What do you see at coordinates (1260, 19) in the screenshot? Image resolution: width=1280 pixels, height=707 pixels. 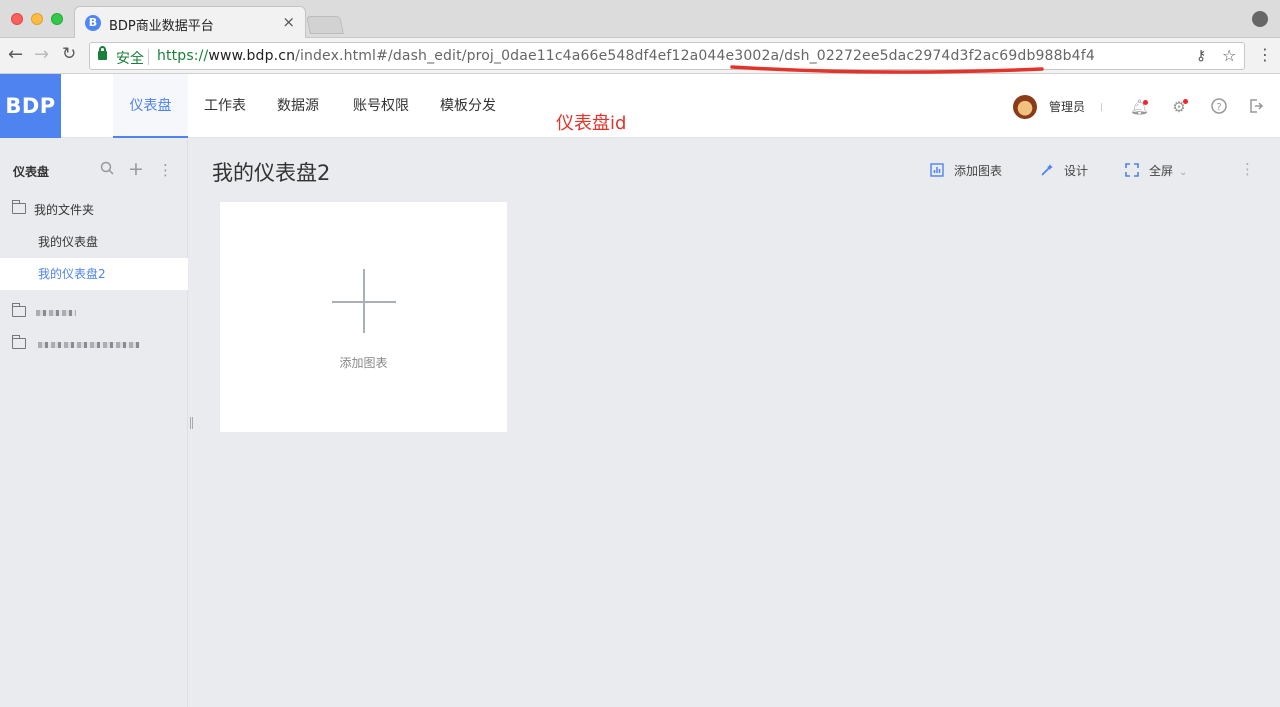 I see `profile-icon` at bounding box center [1260, 19].